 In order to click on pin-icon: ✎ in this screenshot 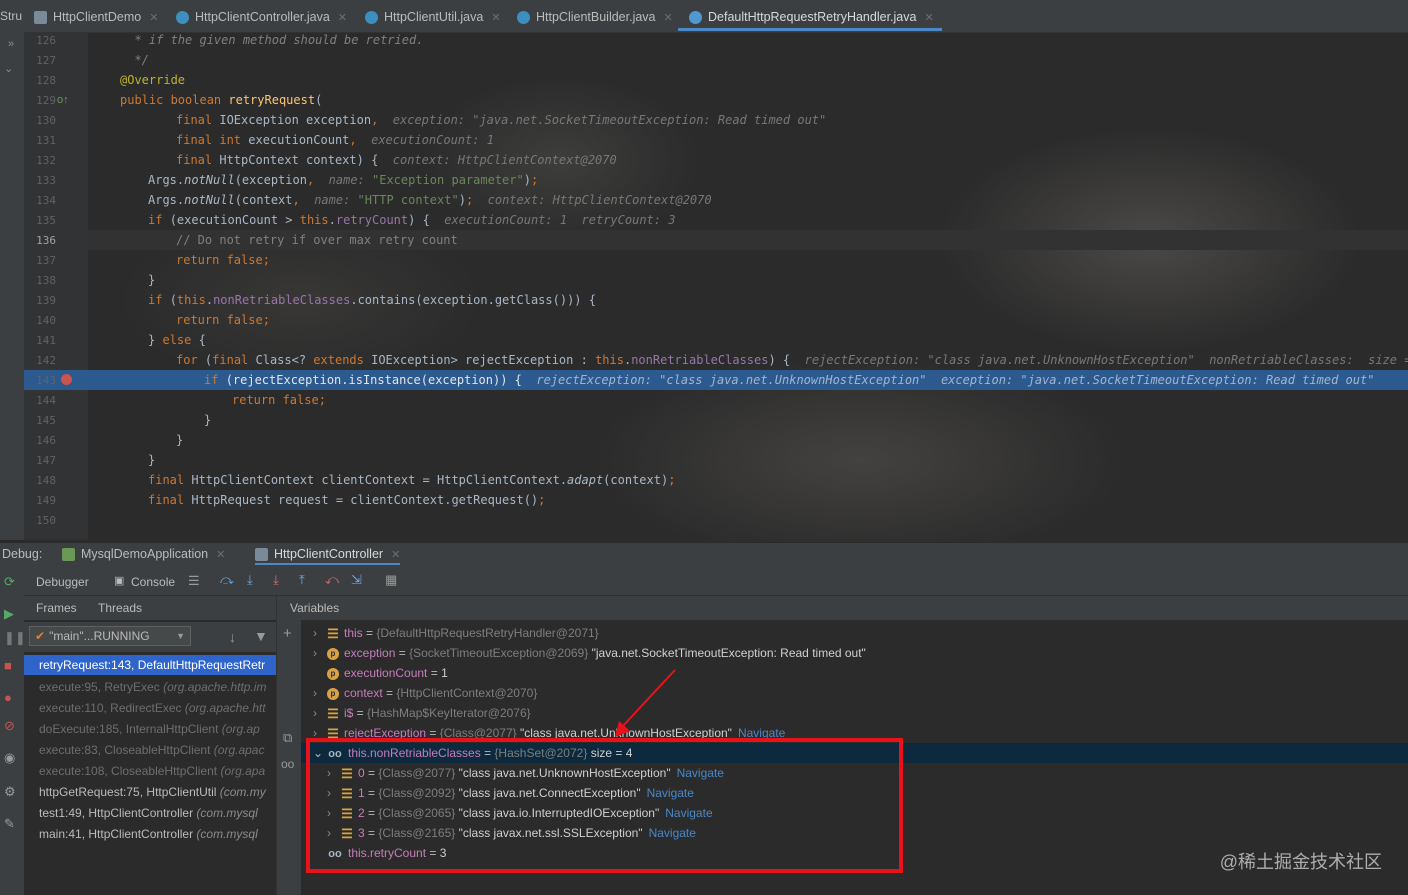, I will do `click(9, 824)`.